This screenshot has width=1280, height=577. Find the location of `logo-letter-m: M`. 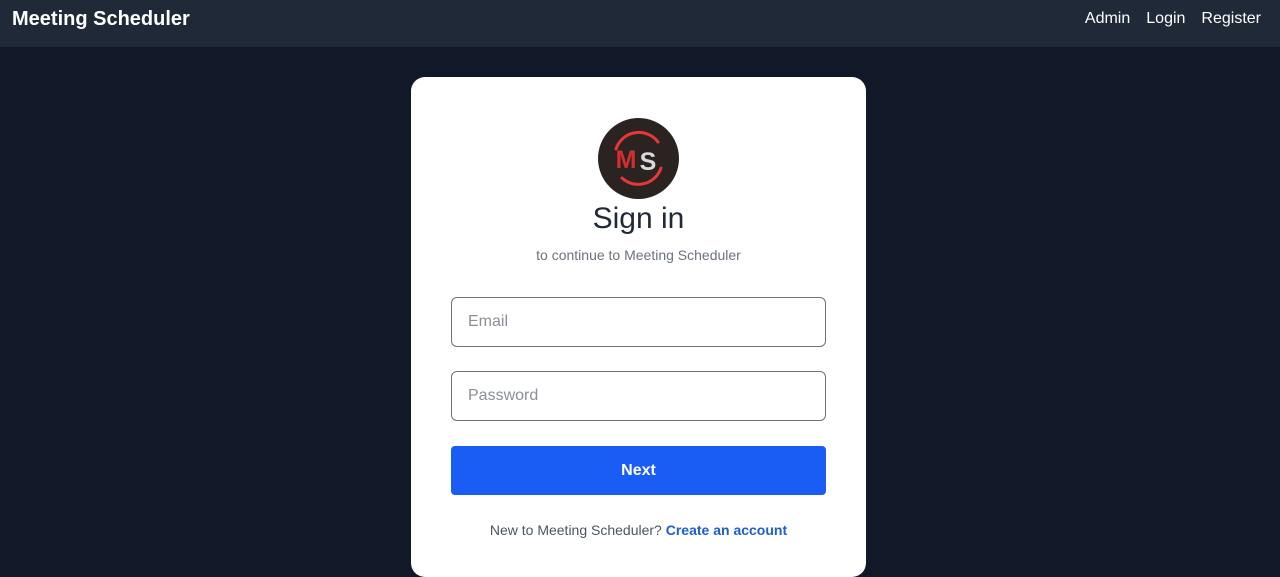

logo-letter-m: M is located at coordinates (626, 160).